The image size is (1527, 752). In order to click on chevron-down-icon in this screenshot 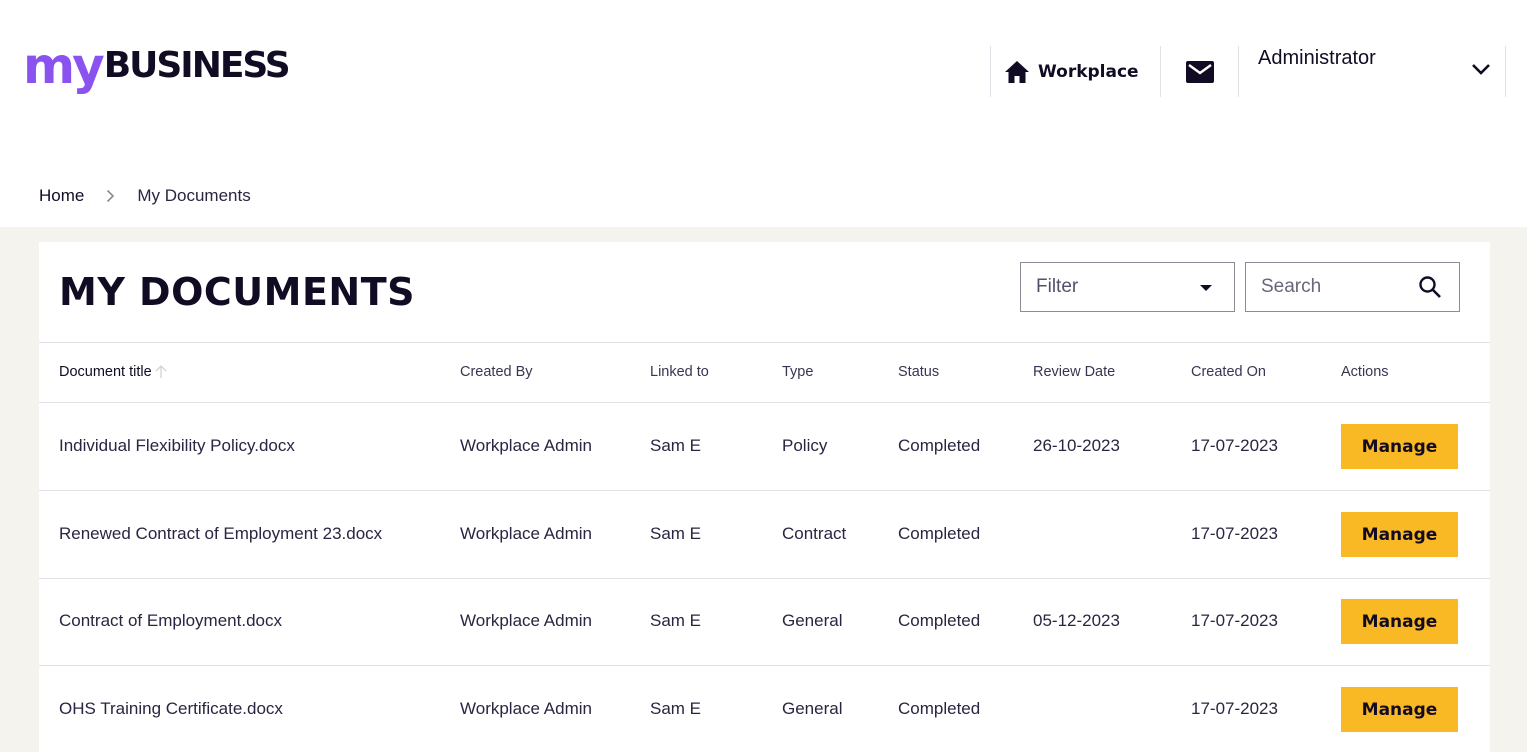, I will do `click(1481, 69)`.